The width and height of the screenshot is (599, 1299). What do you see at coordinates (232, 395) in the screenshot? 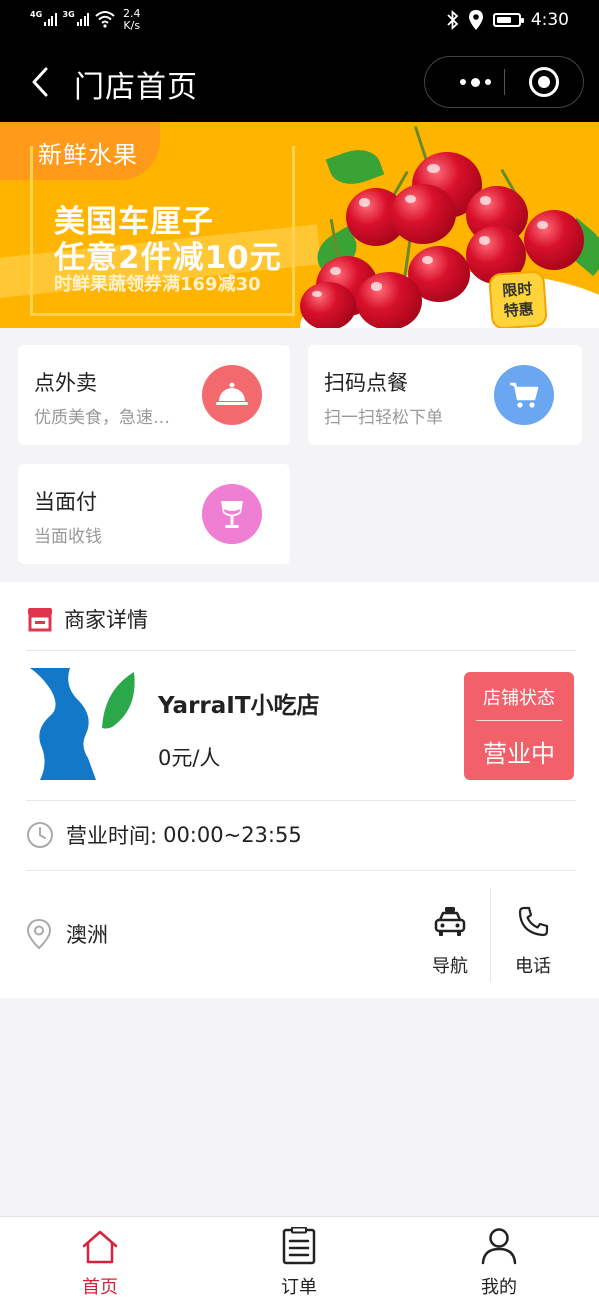
I see `cloche-icon` at bounding box center [232, 395].